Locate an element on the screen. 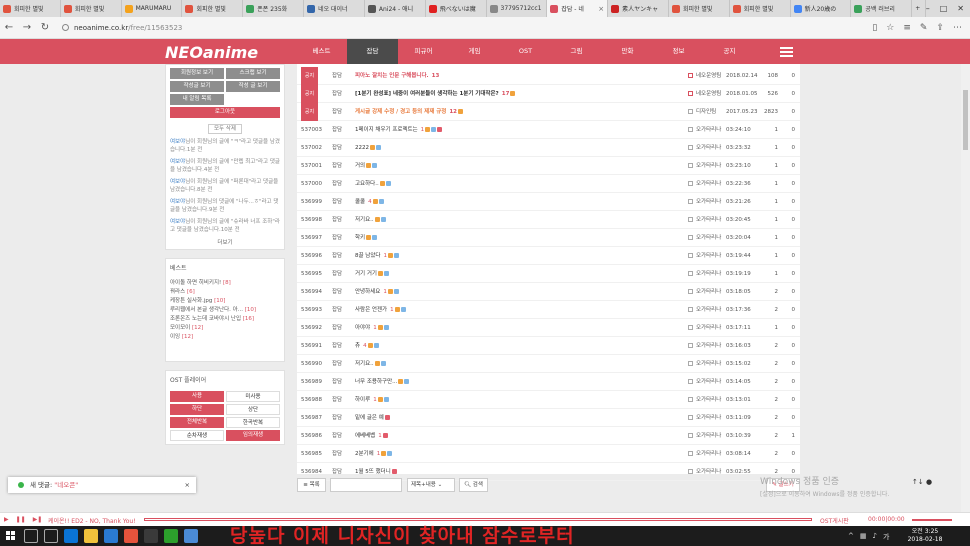 The width and height of the screenshot is (970, 546). post-title-cell: 거기 거기 is located at coordinates (372, 274).